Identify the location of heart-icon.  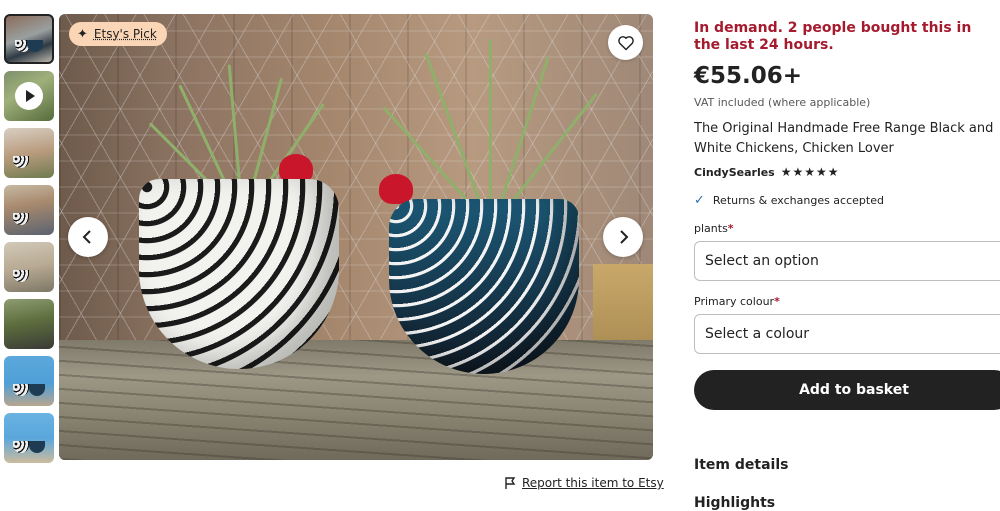
(625, 42).